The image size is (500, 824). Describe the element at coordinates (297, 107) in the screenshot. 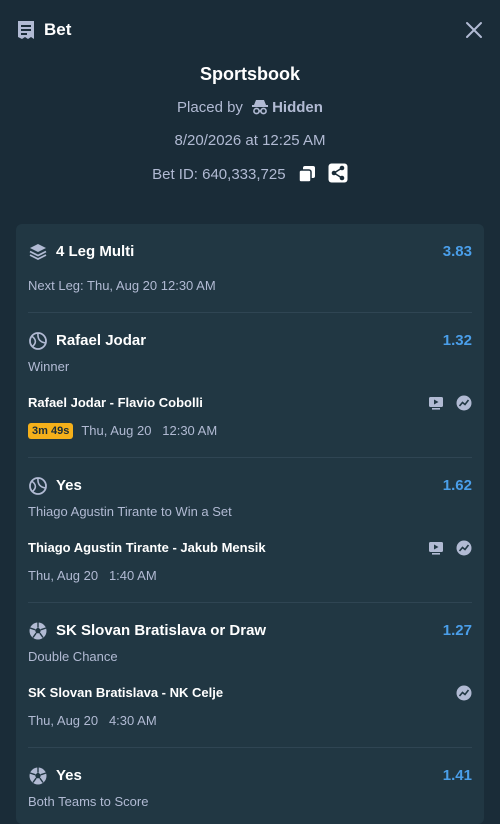

I see `placed-by-user: Hidden` at that location.